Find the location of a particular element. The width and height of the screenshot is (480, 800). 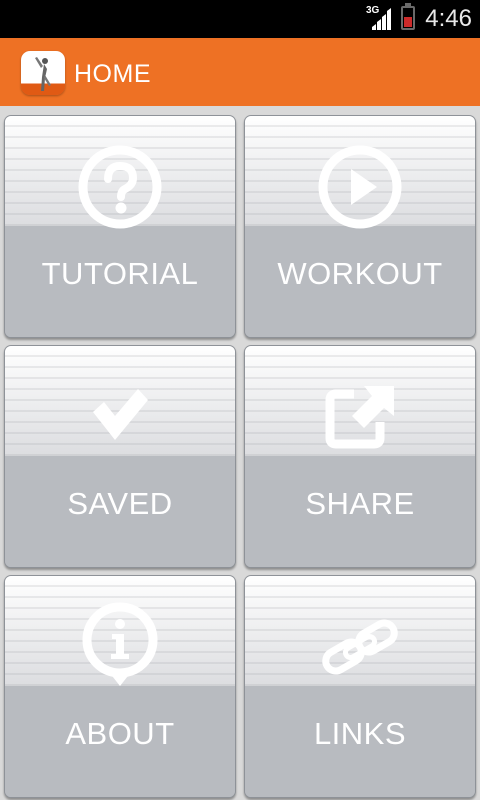

question-circle-icon is located at coordinates (120, 189).